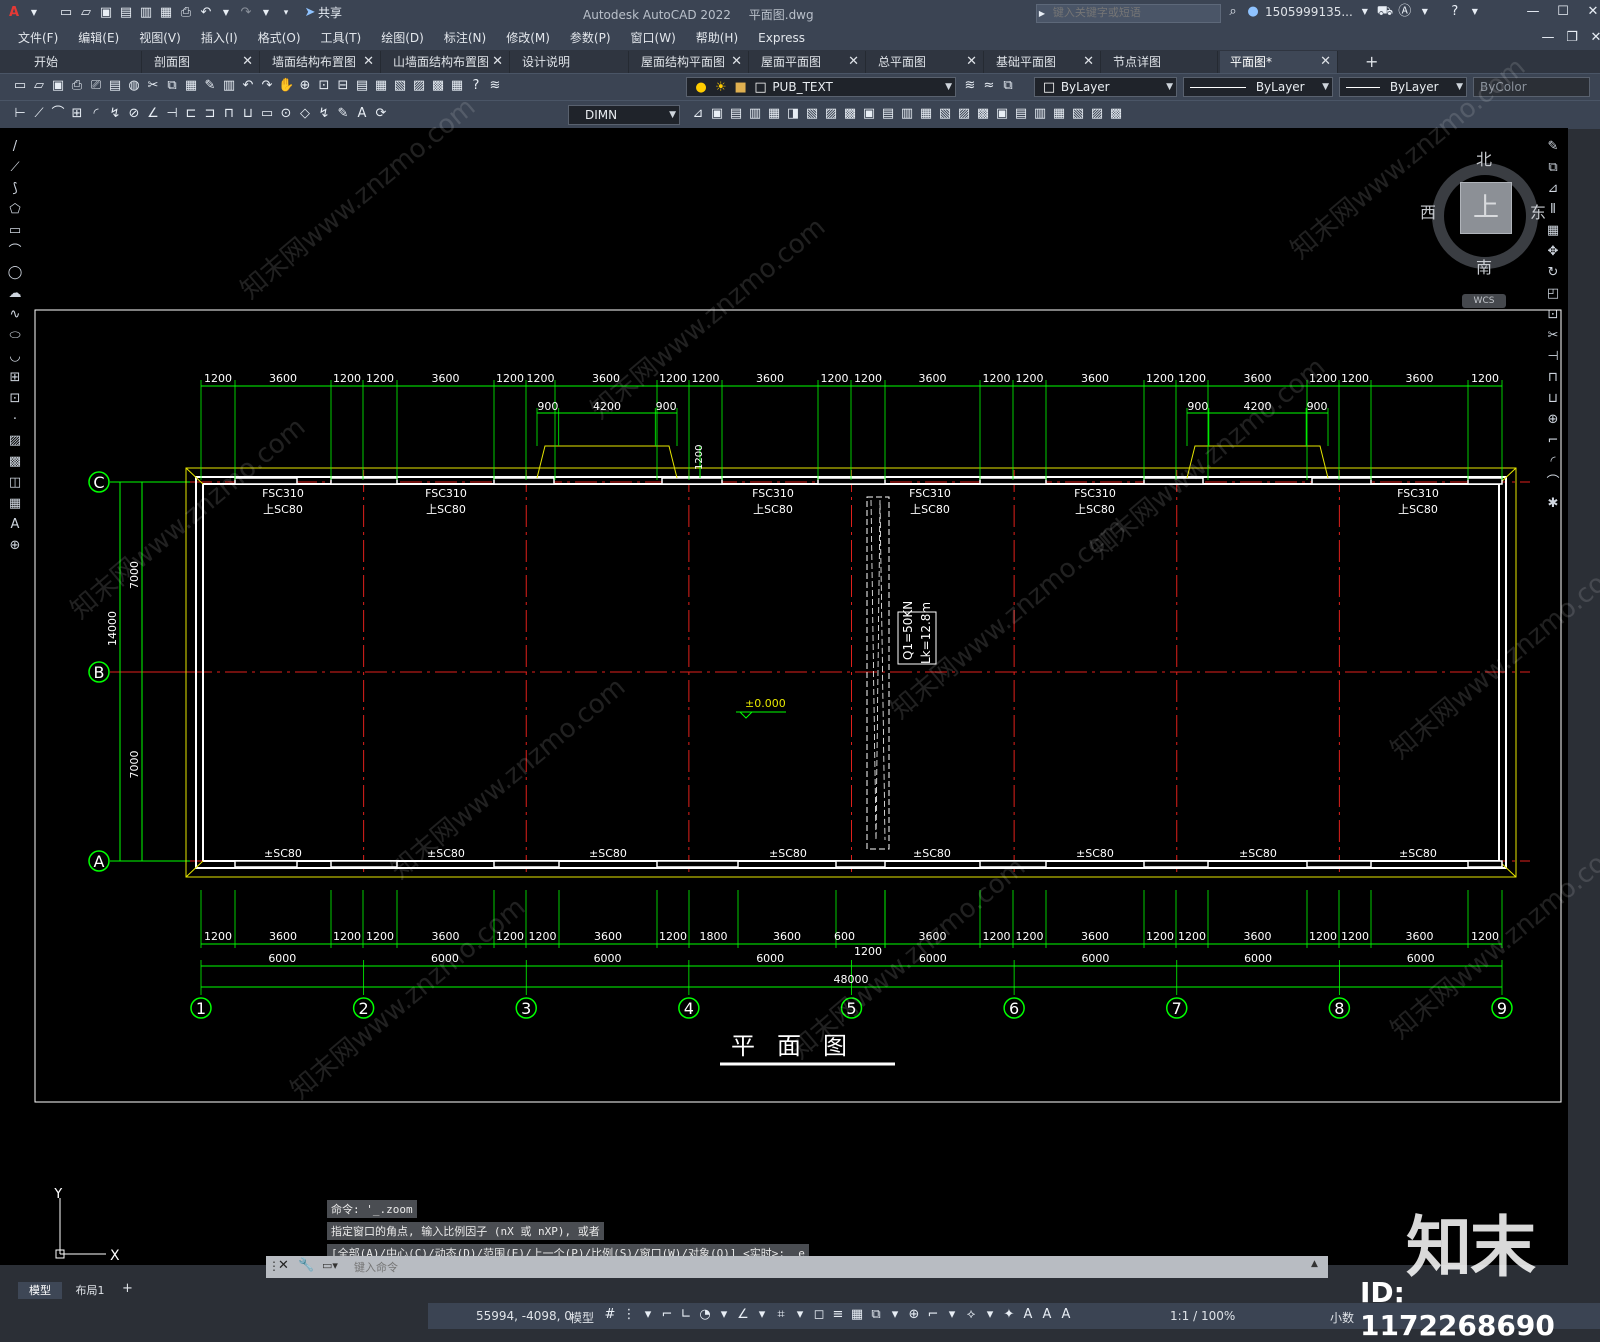 The height and width of the screenshot is (1342, 1600). I want to click on command-line: ⋮ ✕ 🔧 ▭▾ ▲, so click(797, 1267).